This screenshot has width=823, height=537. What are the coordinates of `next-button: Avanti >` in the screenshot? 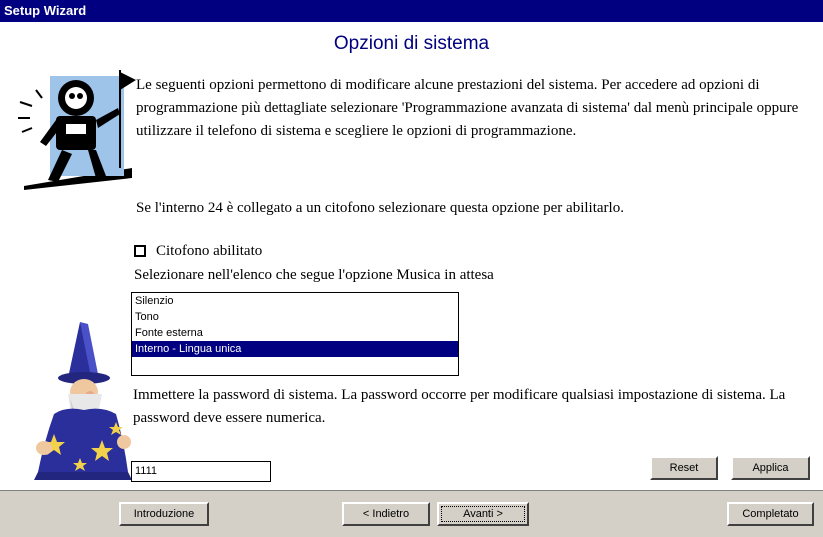 It's located at (483, 514).